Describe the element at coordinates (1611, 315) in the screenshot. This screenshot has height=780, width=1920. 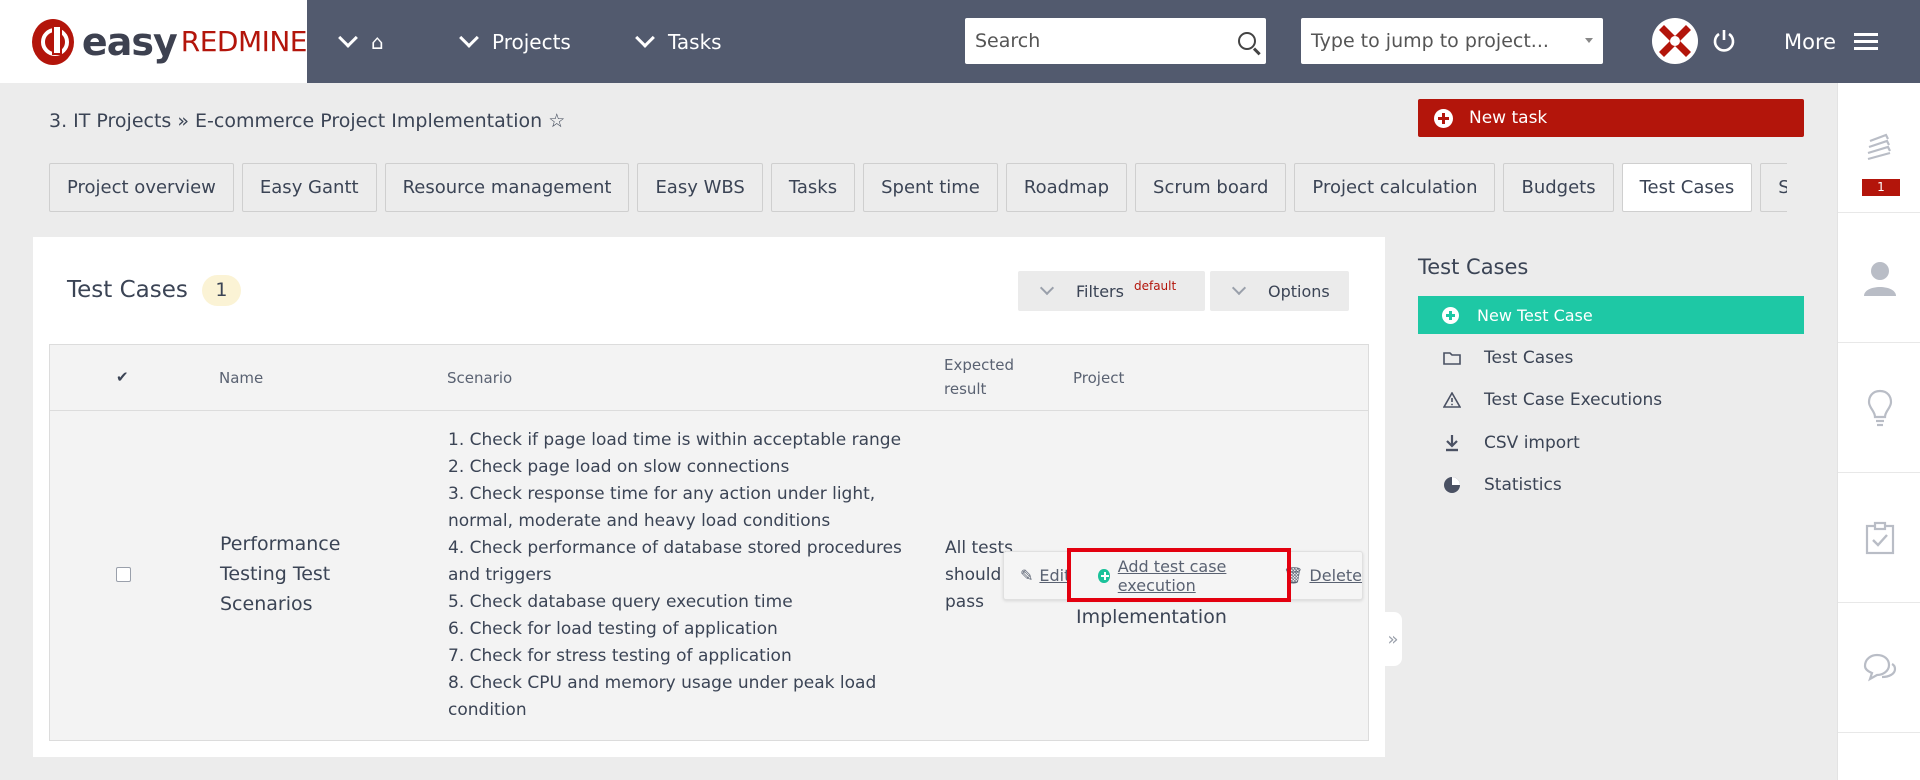
I see `new-test-case-button: New Test Case` at that location.